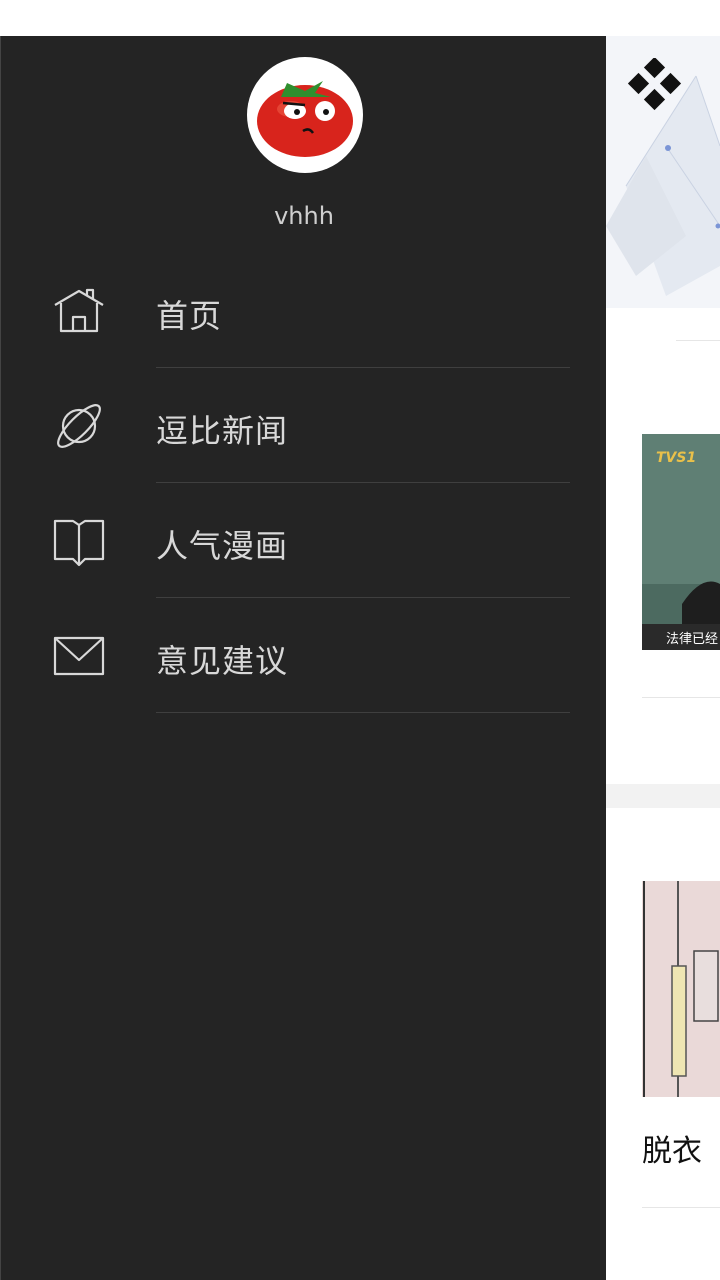  I want to click on mail-icon, so click(79, 656).